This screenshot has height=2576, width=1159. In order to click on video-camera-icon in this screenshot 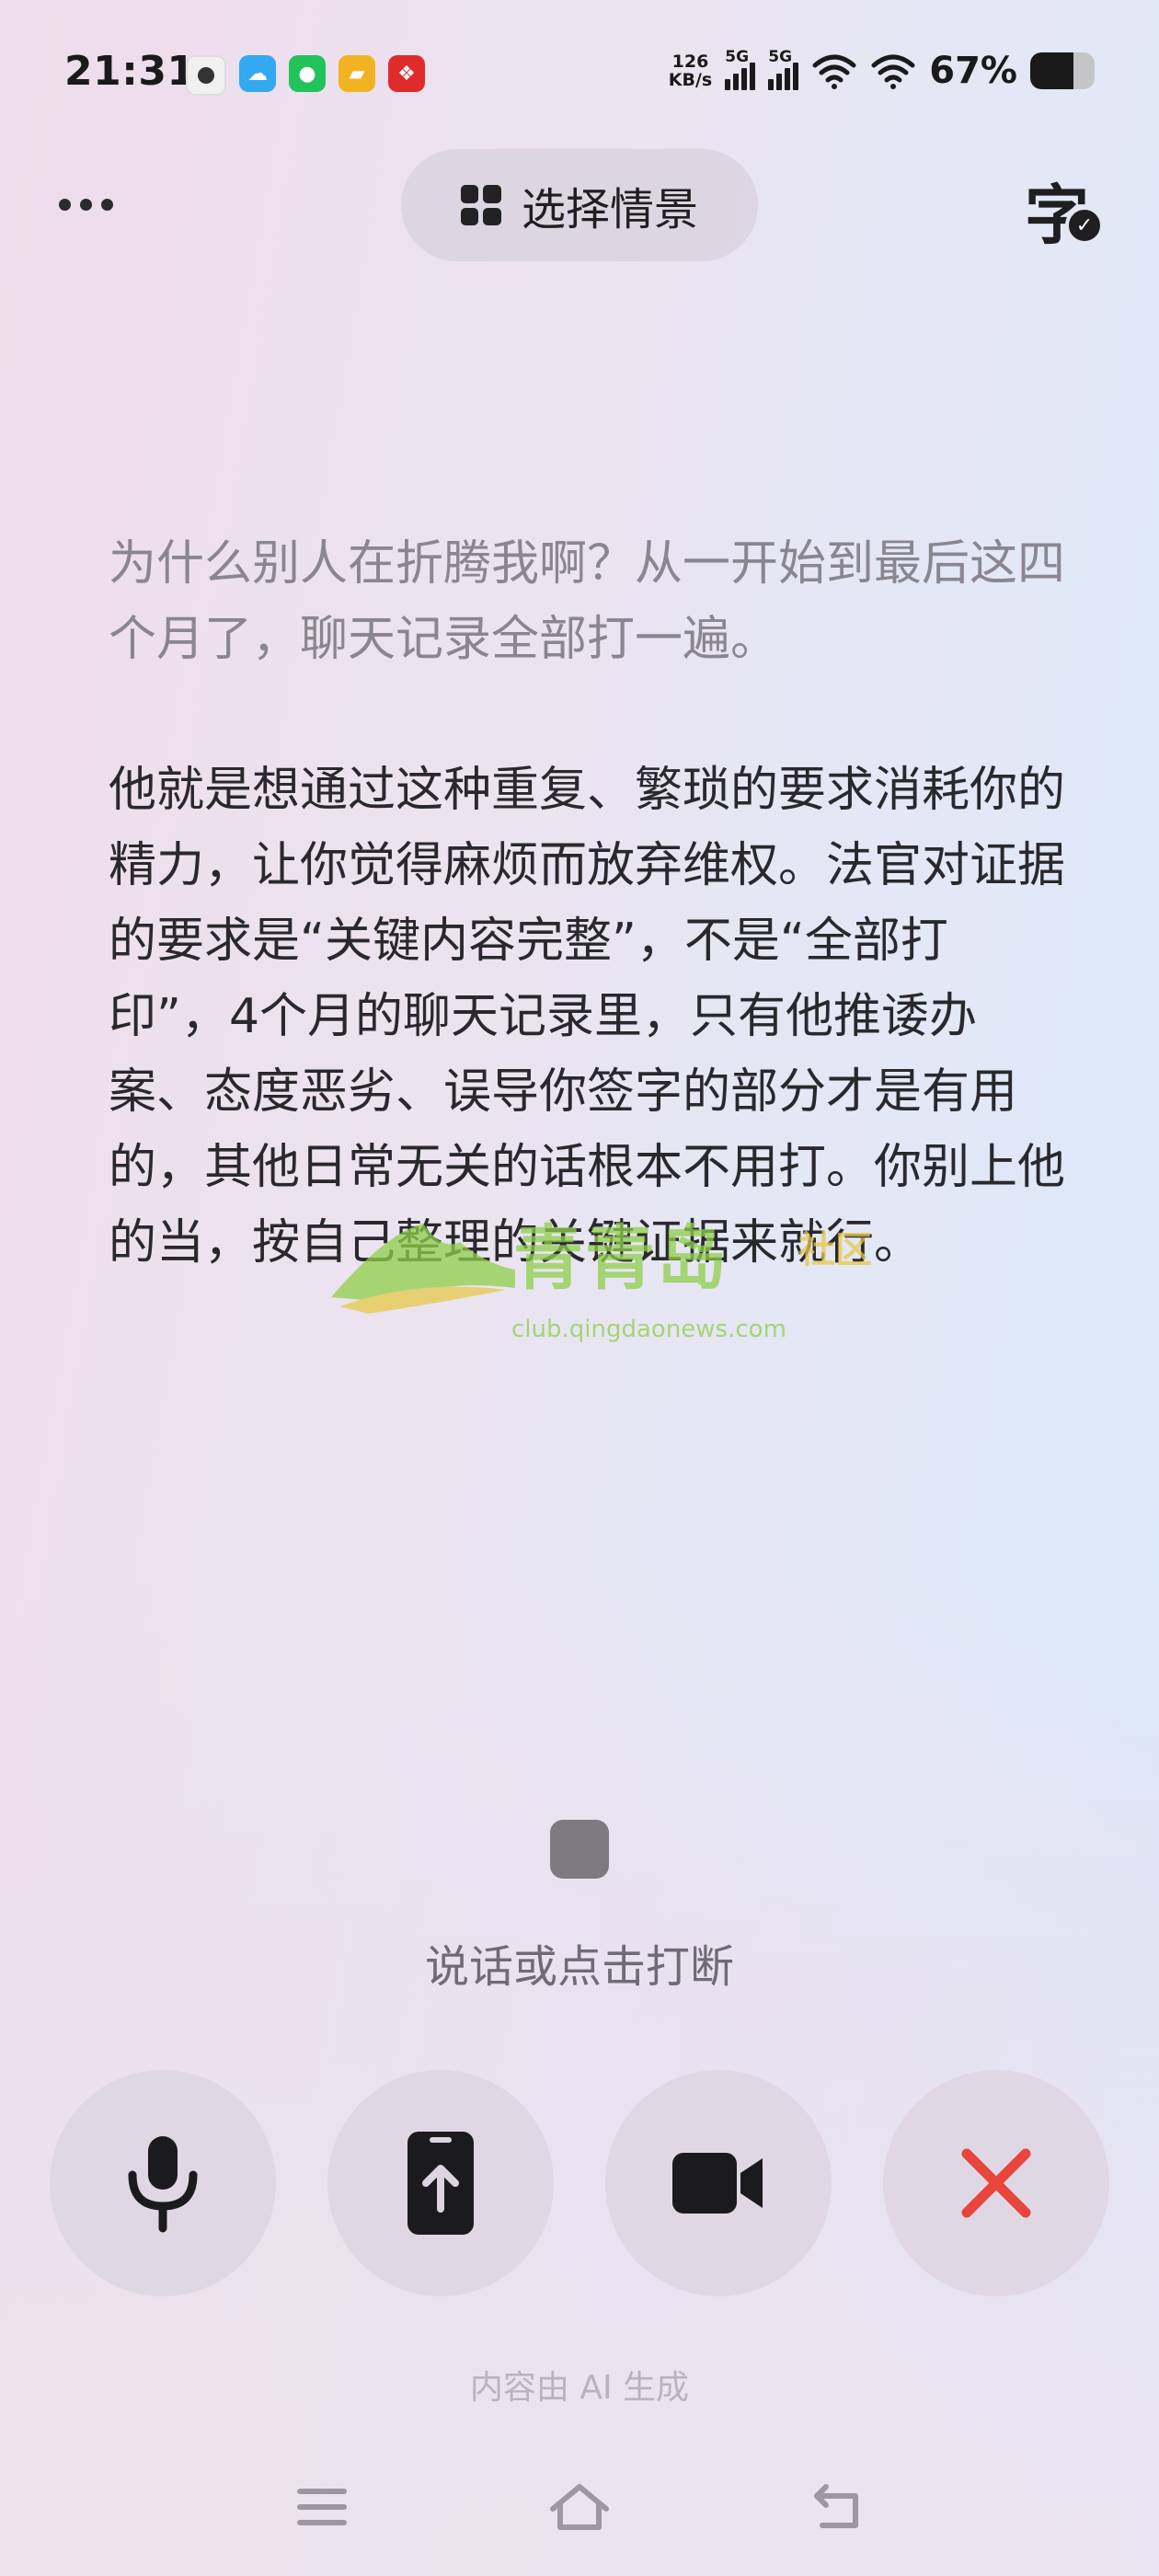, I will do `click(717, 2183)`.